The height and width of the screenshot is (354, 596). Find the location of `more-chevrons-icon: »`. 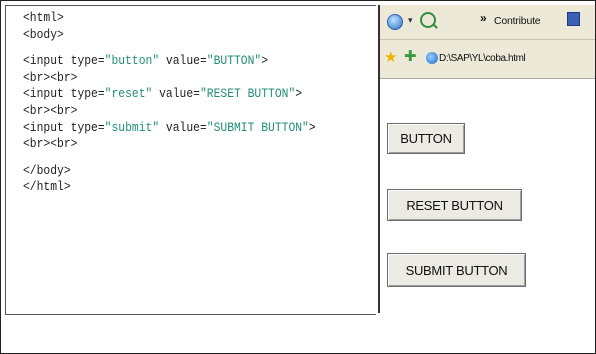

more-chevrons-icon: » is located at coordinates (483, 18).